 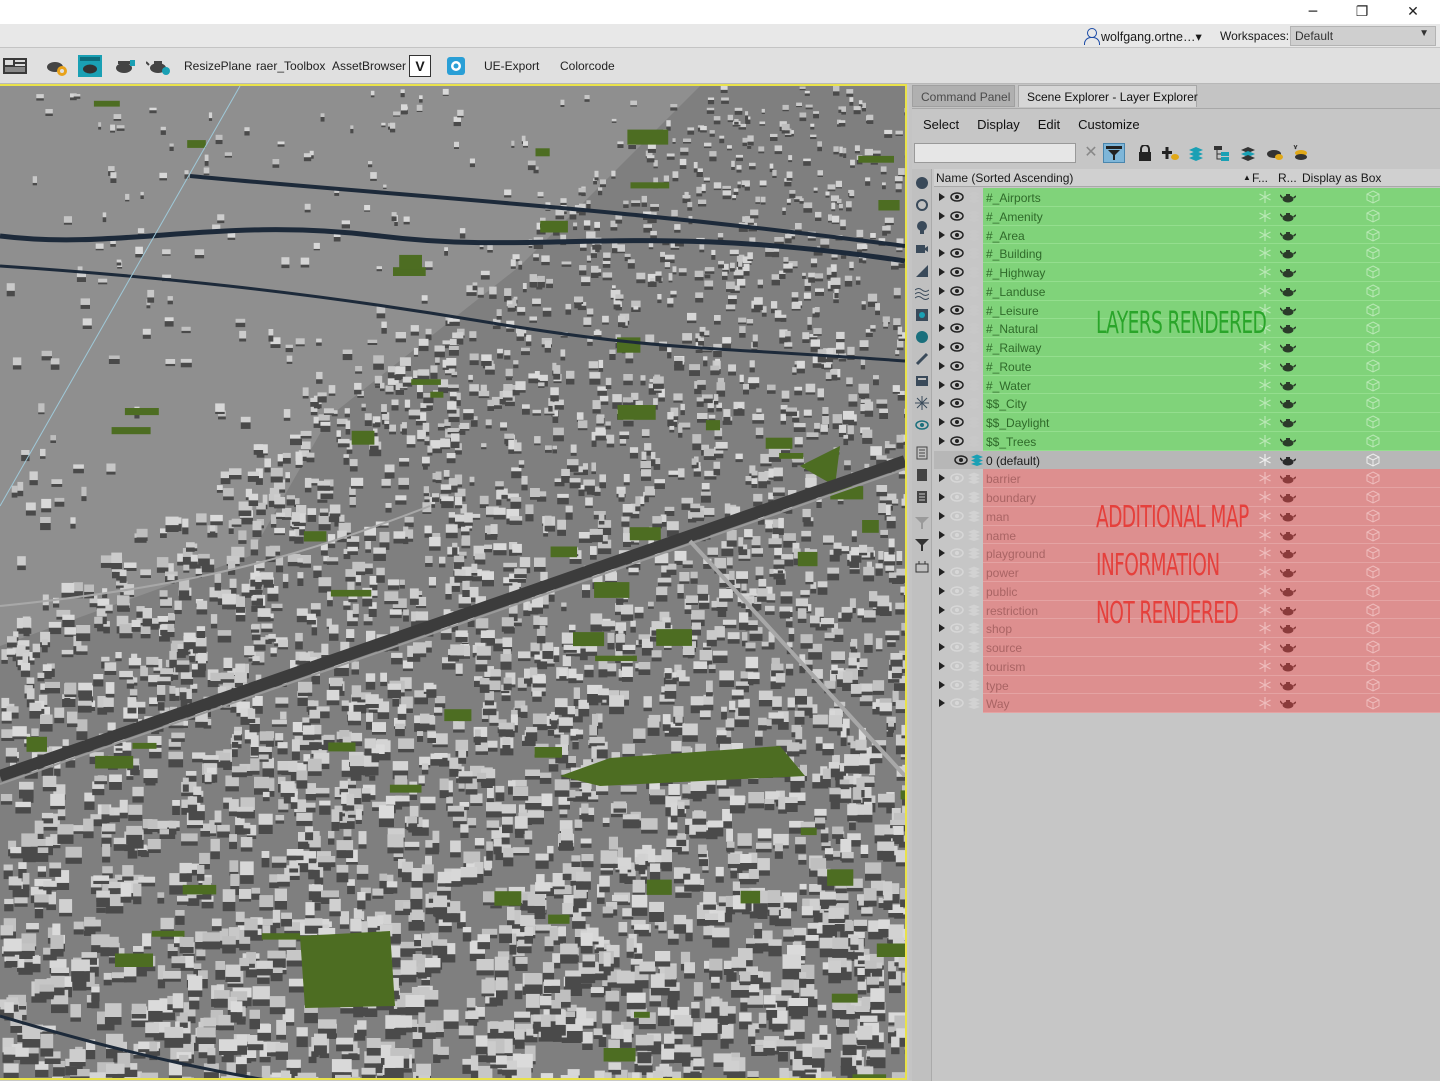 I want to click on frozen-filter-icon, so click(x=922, y=403).